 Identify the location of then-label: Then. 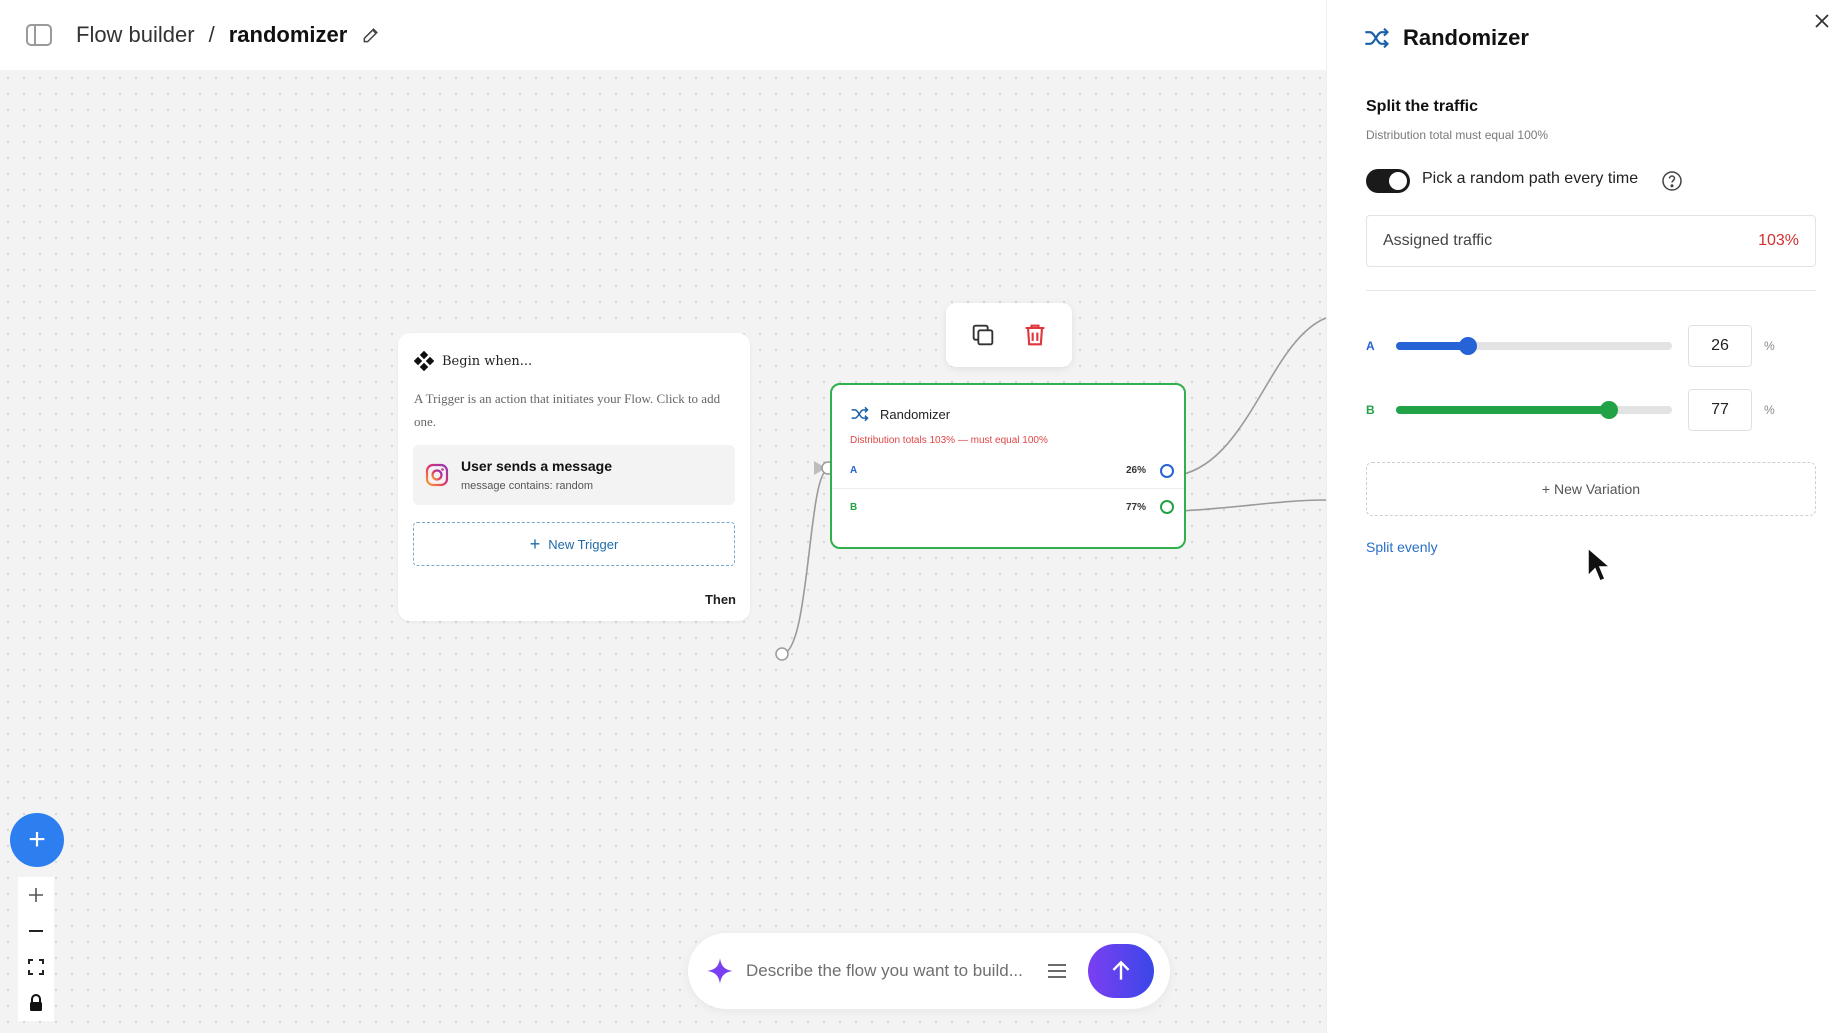
(720, 599).